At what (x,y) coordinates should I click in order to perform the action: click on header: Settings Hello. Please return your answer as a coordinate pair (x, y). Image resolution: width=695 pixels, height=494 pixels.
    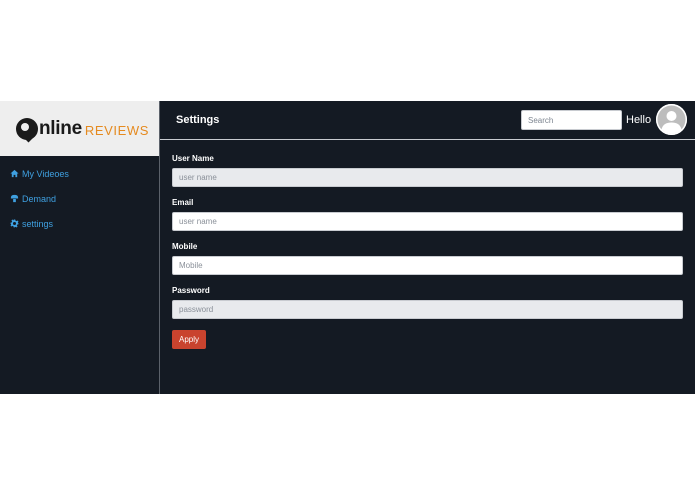
    Looking at the image, I should click on (427, 120).